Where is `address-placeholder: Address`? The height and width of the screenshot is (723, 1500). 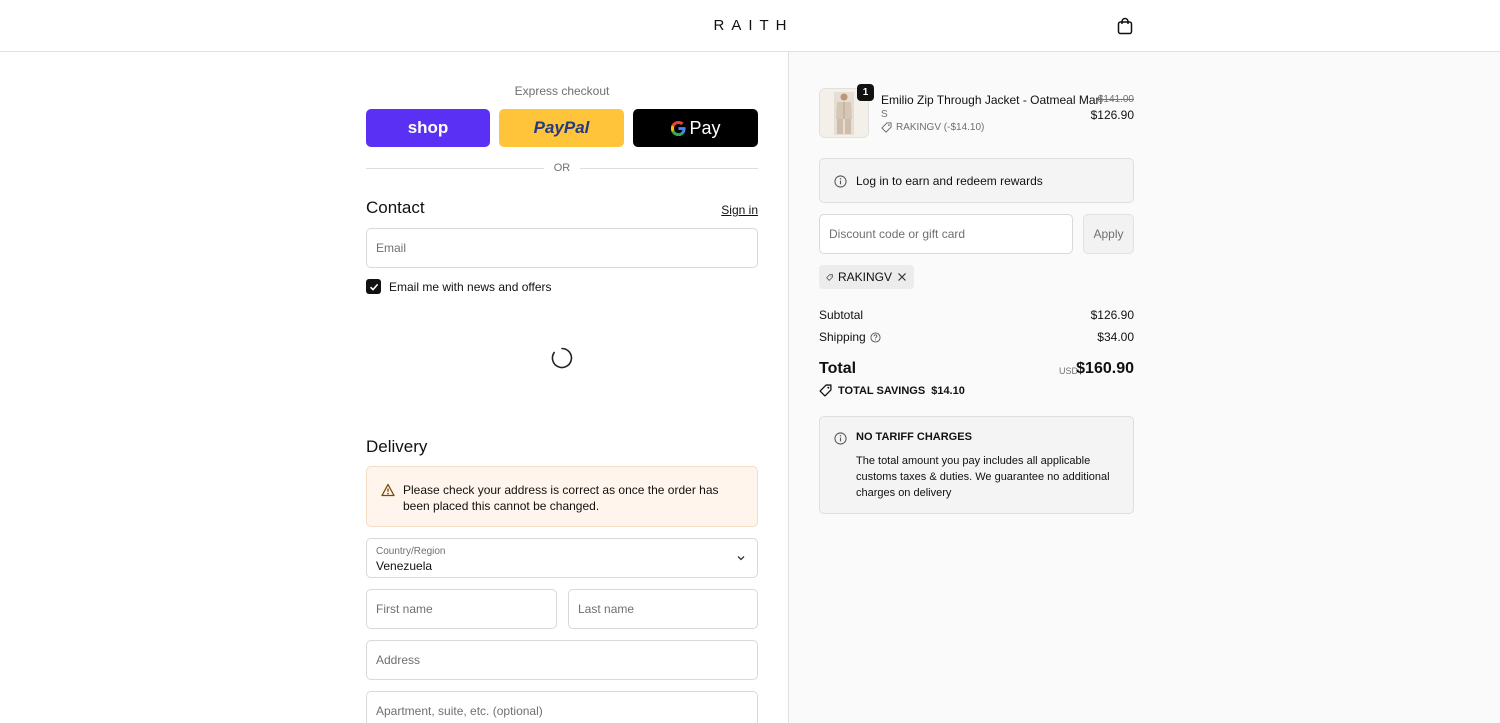 address-placeholder: Address is located at coordinates (398, 660).